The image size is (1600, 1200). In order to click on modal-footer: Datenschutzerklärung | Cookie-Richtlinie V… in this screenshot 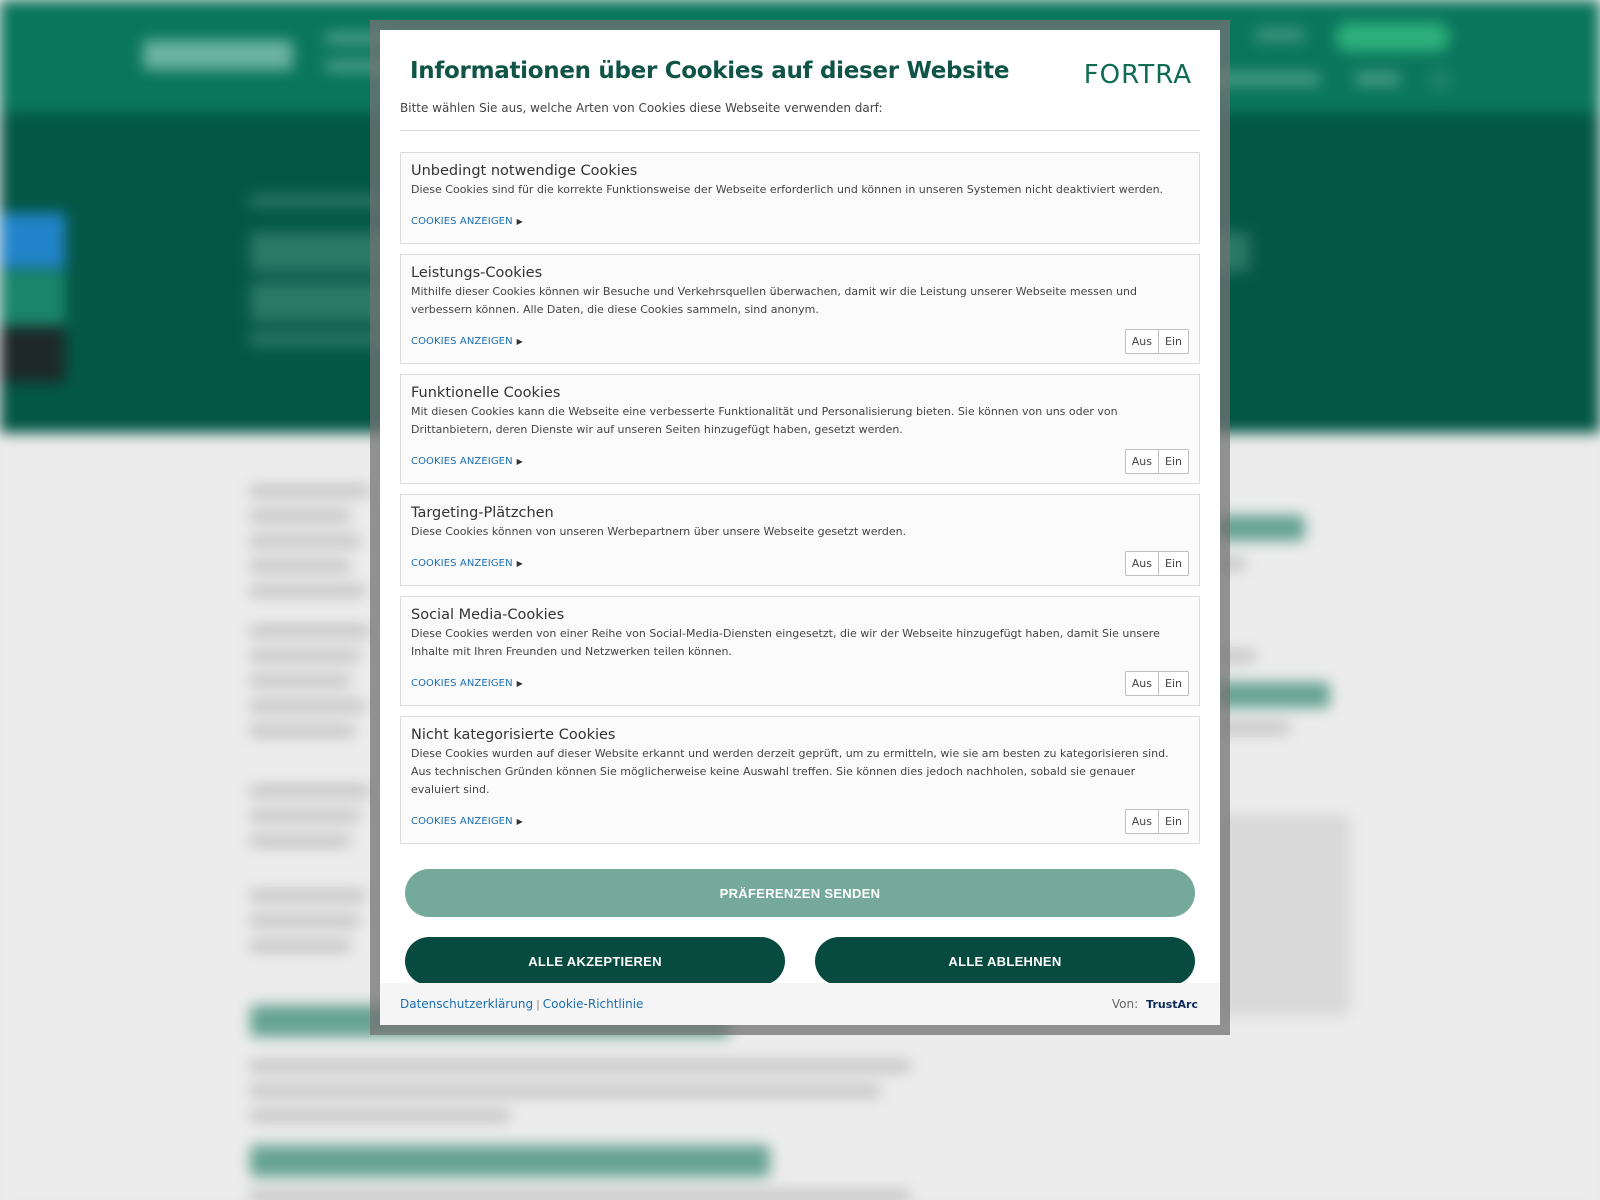, I will do `click(800, 1004)`.